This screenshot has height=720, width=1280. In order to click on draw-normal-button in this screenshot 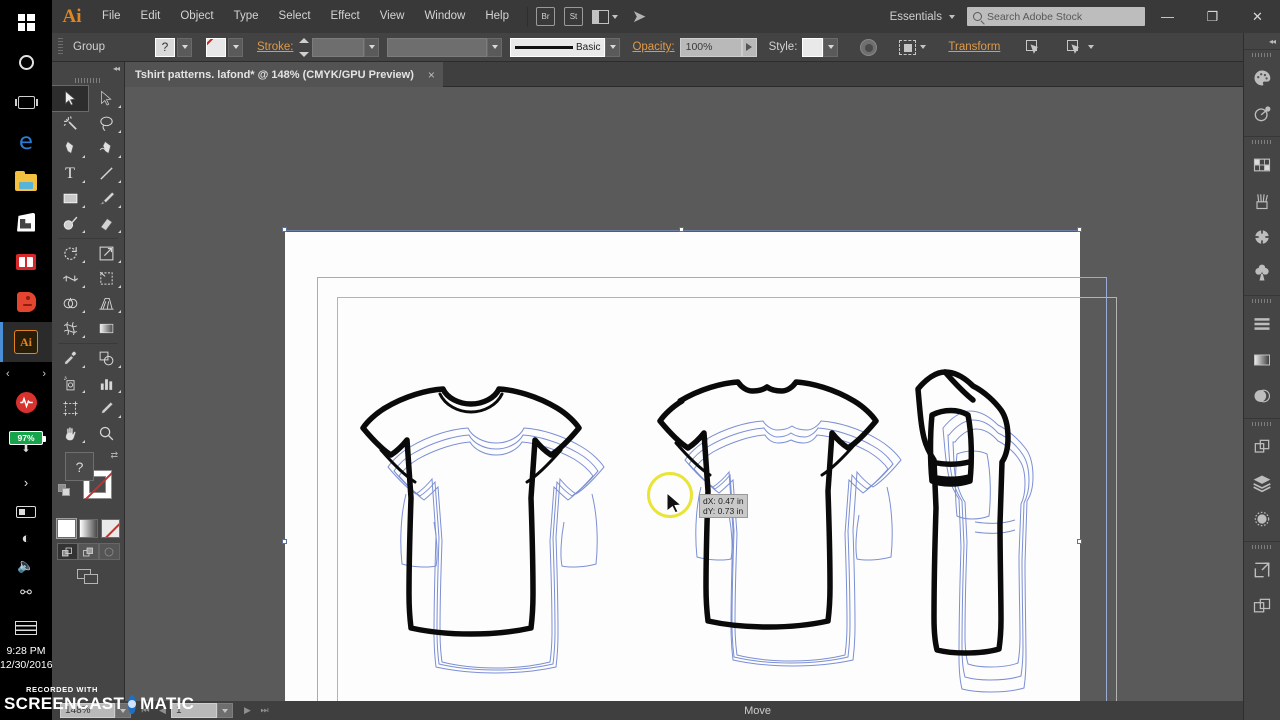, I will do `click(67, 551)`.